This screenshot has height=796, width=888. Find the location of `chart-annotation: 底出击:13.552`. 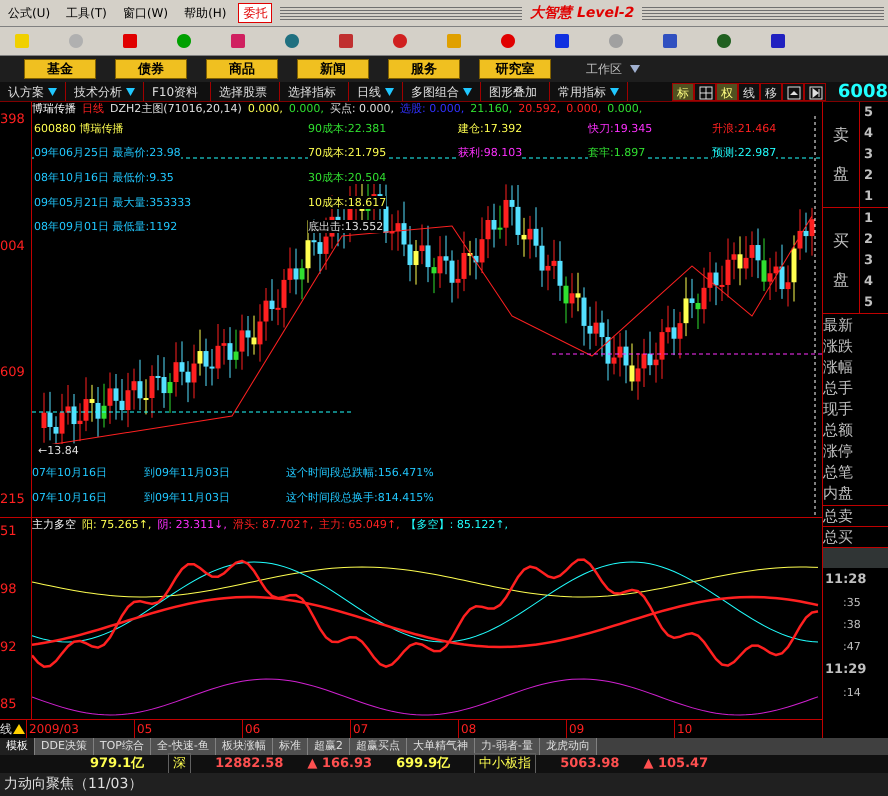

chart-annotation: 底出击:13.552 is located at coordinates (346, 226).